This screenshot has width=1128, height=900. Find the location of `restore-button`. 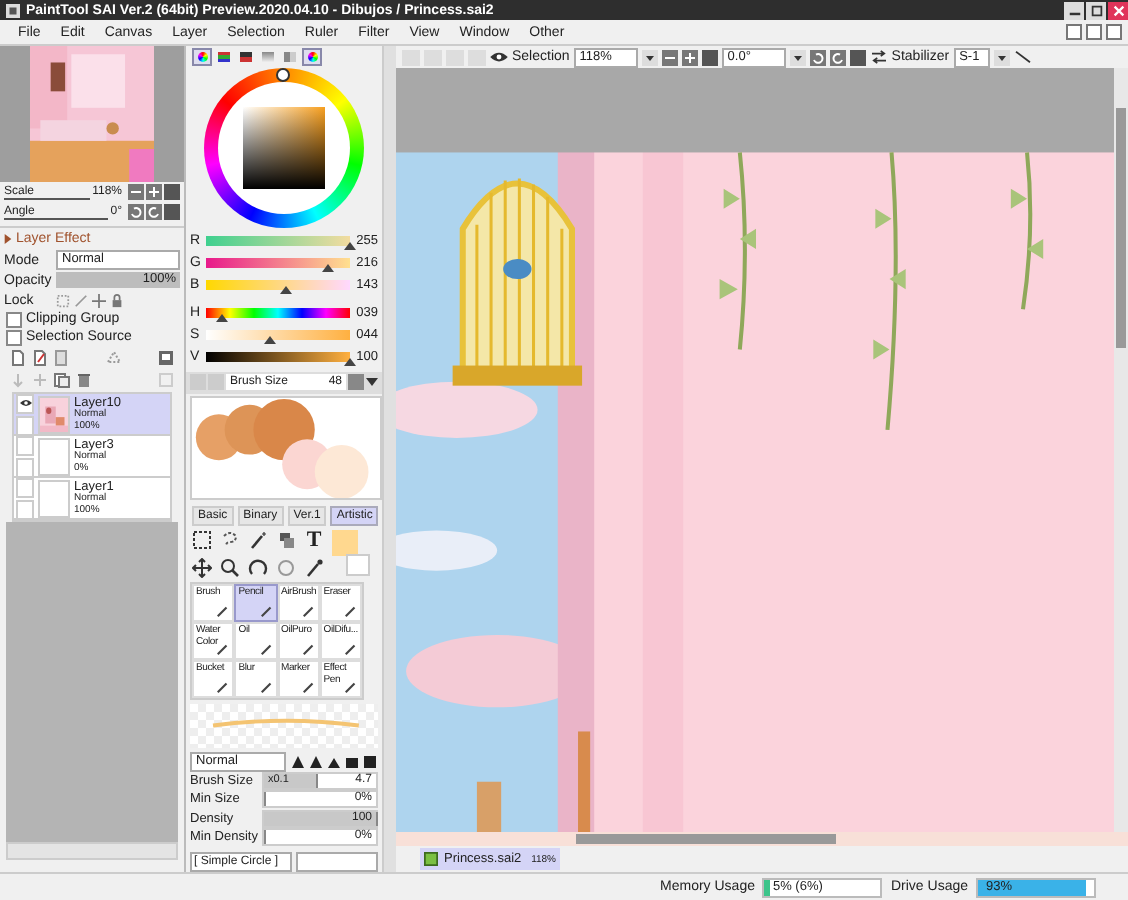

restore-button is located at coordinates (1094, 32).